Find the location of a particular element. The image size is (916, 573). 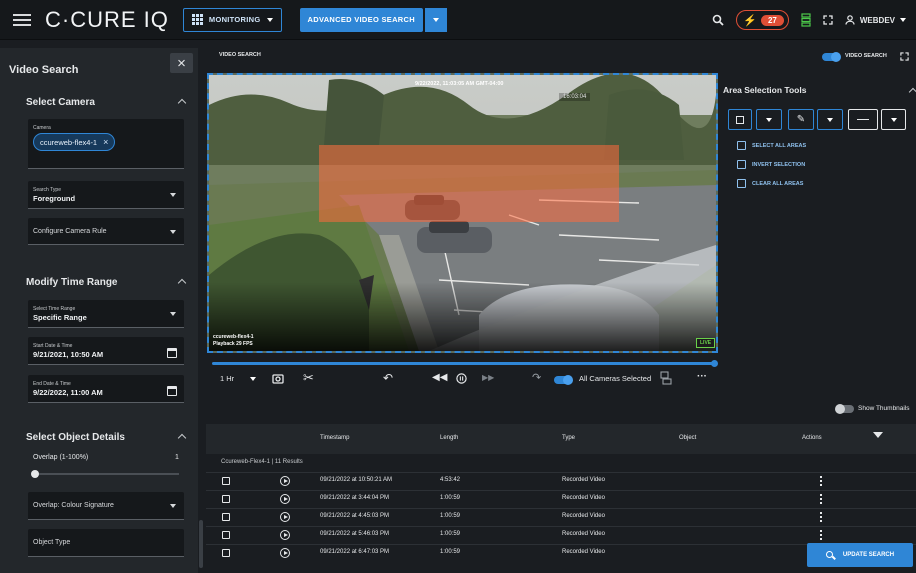

video-camera-info: ccureweb-flex4-1 Playback 29 FPS is located at coordinates (233, 341).